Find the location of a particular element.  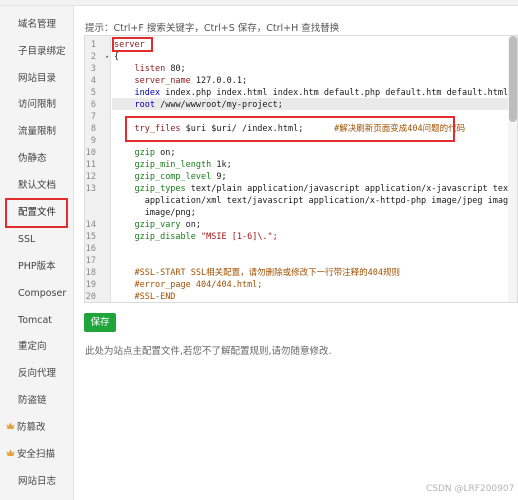

line-number: 1 is located at coordinates (93, 45).